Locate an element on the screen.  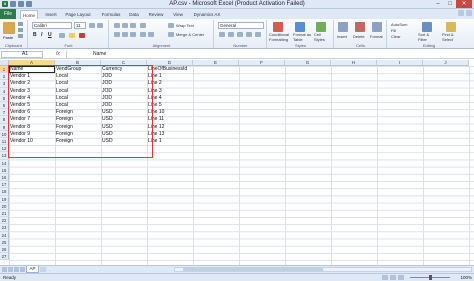
conditional-formatting-icon is located at coordinates (278, 27).